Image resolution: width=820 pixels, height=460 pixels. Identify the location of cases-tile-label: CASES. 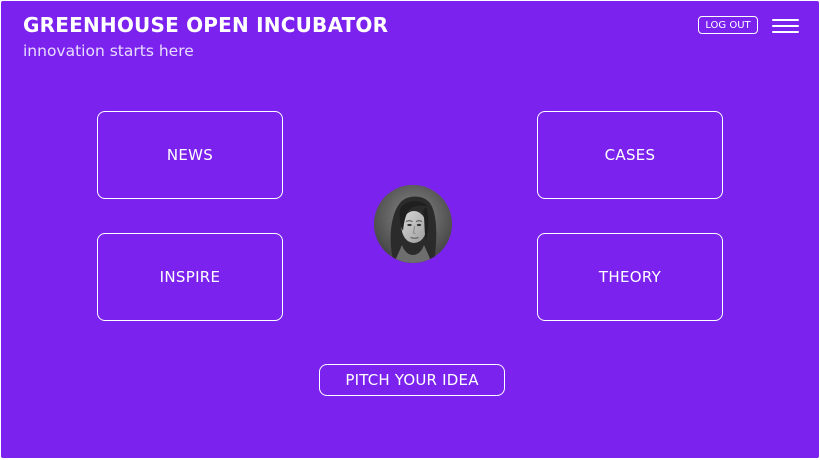
(630, 155).